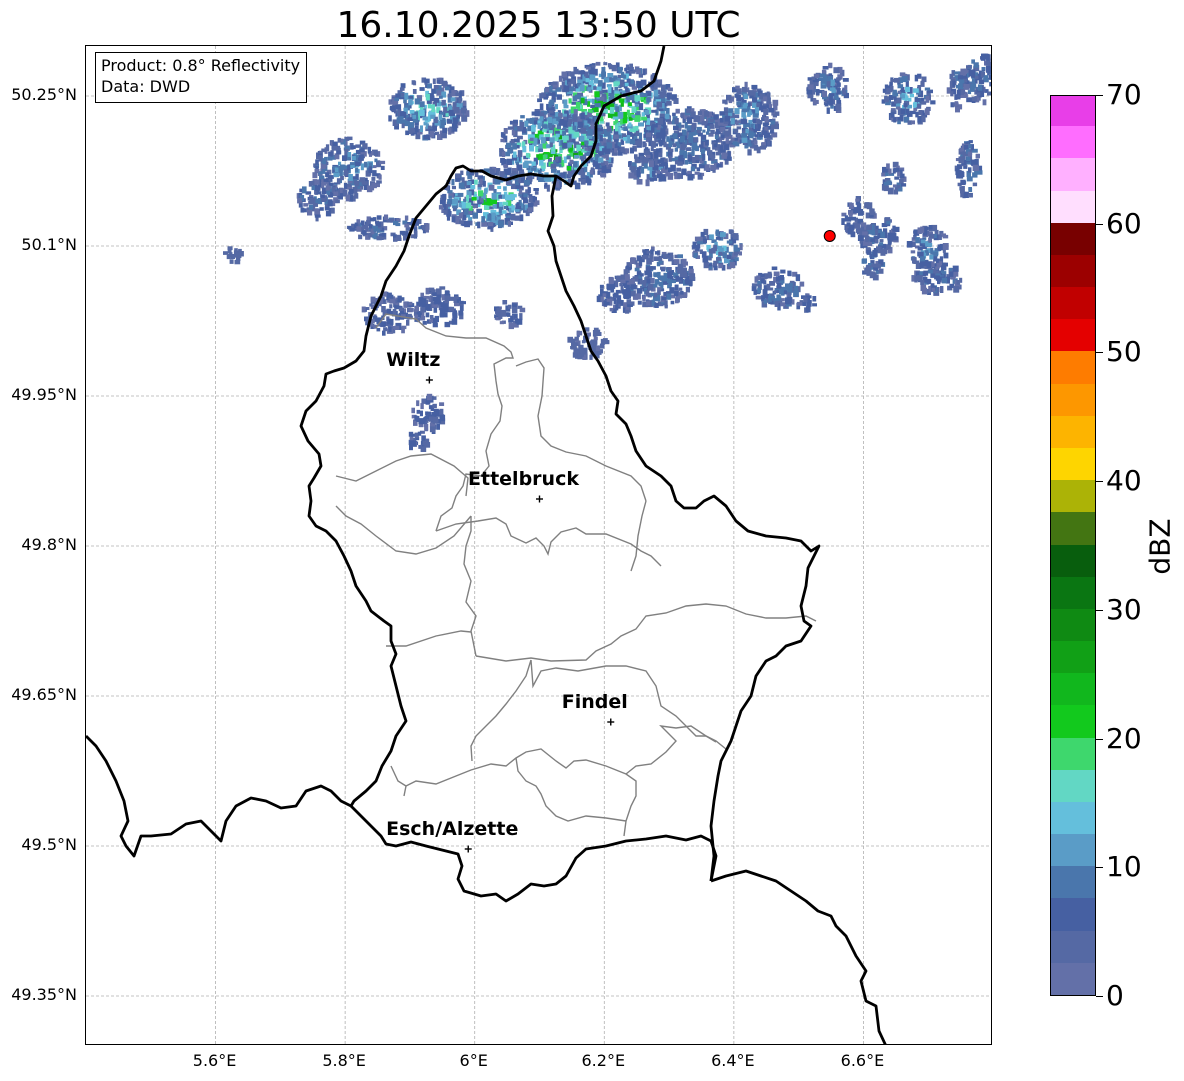 The height and width of the screenshot is (1081, 1184). Describe the element at coordinates (1124, 223) in the screenshot. I see `colorbar-tick-label: 60` at that location.